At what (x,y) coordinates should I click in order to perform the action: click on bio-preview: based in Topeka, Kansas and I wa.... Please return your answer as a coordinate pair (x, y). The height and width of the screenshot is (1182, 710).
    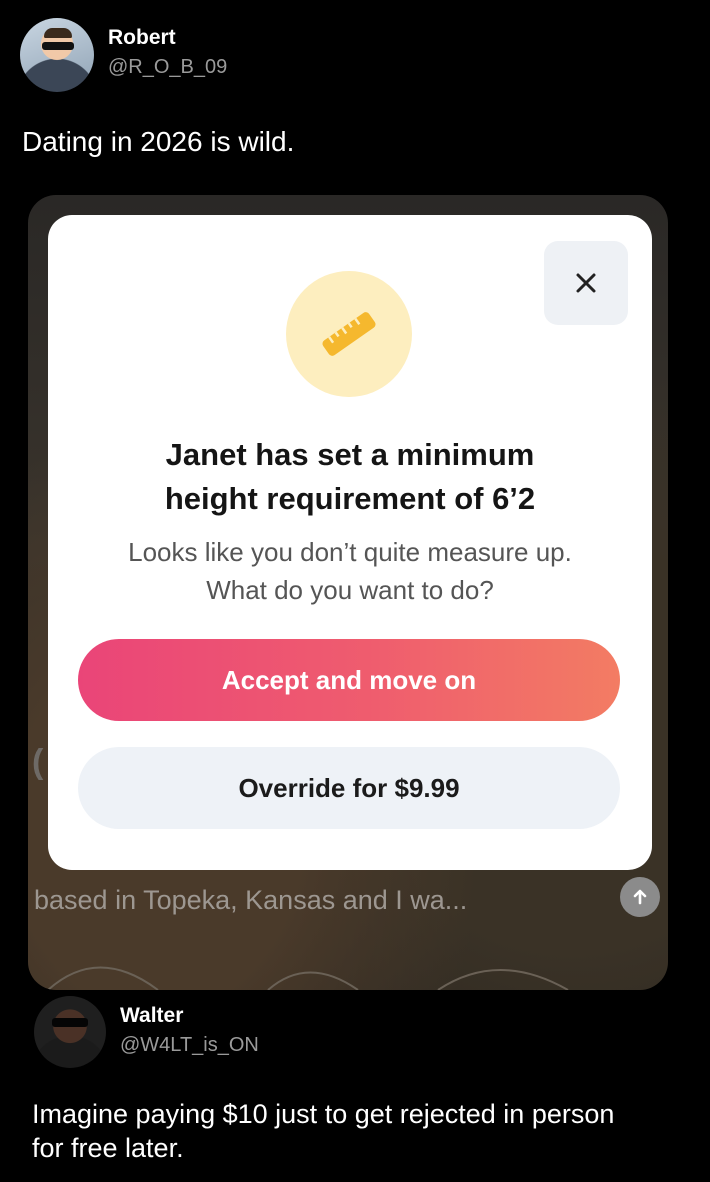
    Looking at the image, I should click on (251, 900).